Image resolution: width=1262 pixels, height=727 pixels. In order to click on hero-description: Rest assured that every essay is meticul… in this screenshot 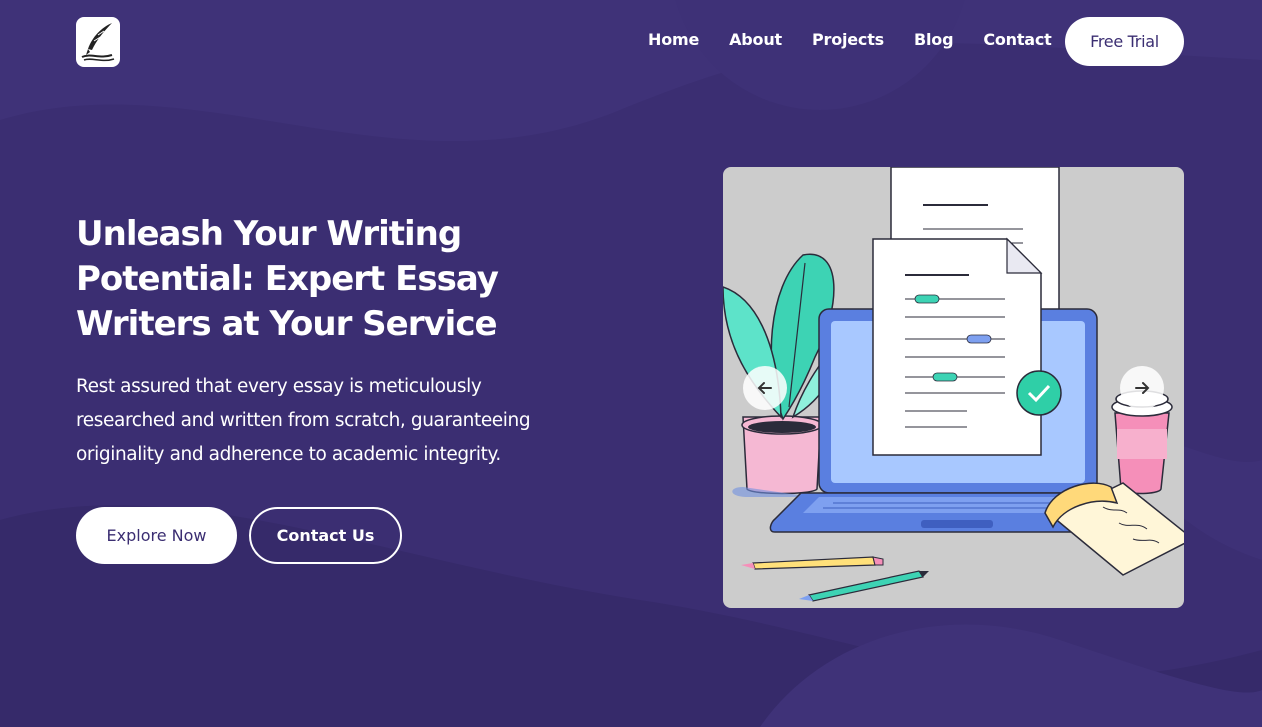, I will do `click(303, 420)`.